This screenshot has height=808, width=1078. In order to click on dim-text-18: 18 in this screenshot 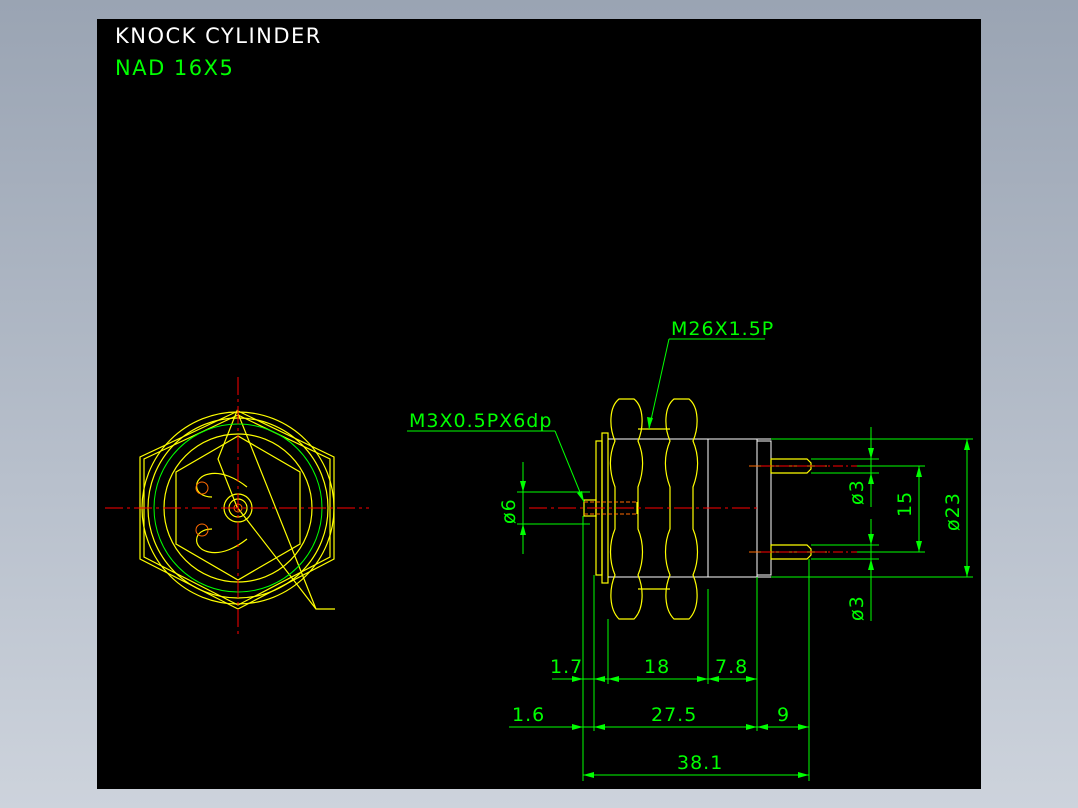, I will do `click(657, 667)`.